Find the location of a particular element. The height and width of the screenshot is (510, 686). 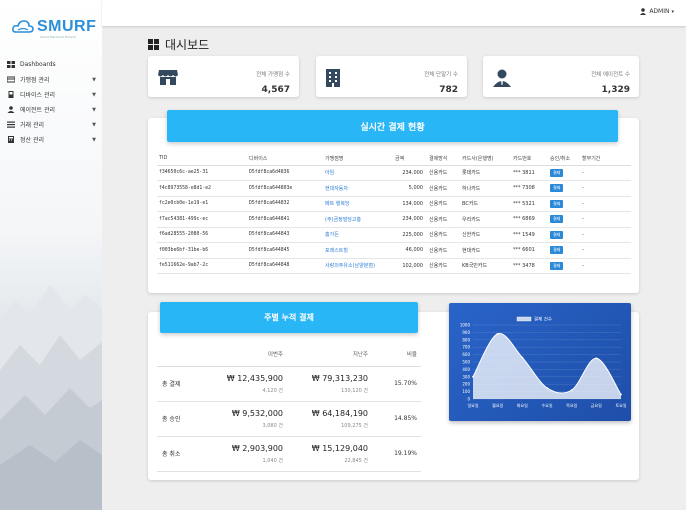

x-tick-label: 화요일 is located at coordinates (522, 405).